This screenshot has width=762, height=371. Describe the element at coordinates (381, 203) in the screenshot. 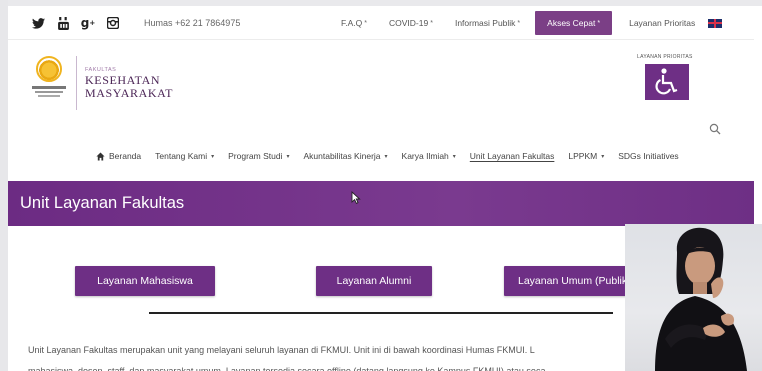

I see `page-banner: Unit Layanan Fakultas` at that location.